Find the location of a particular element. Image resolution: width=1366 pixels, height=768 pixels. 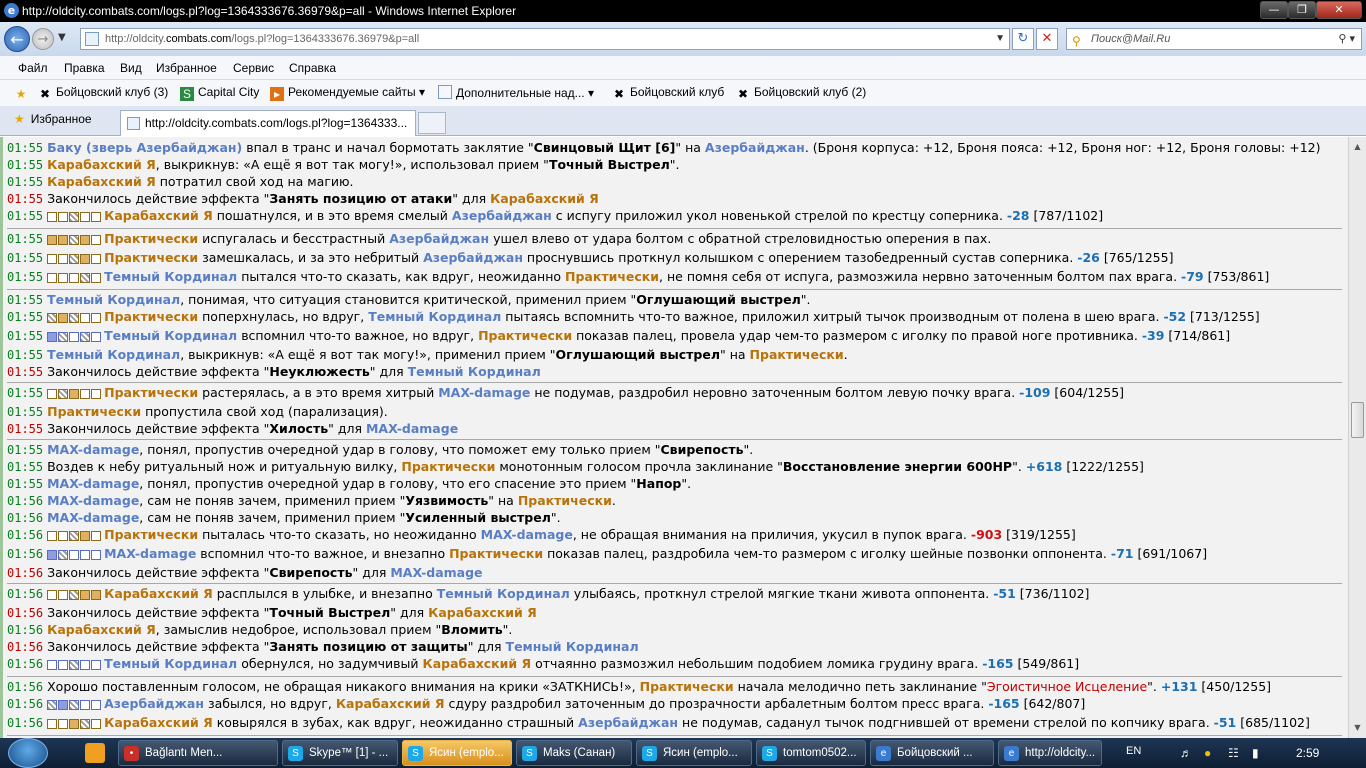

fav-item-capital-city: S Capital City is located at coordinates (219, 93).